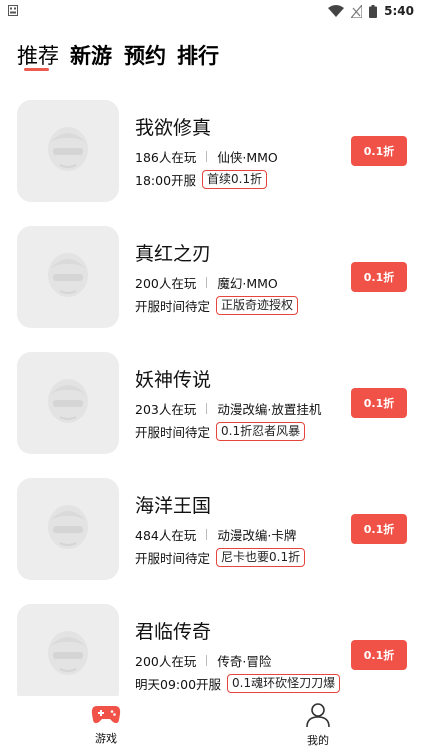  What do you see at coordinates (166, 409) in the screenshot?
I see `players-count: 203人在玩` at bounding box center [166, 409].